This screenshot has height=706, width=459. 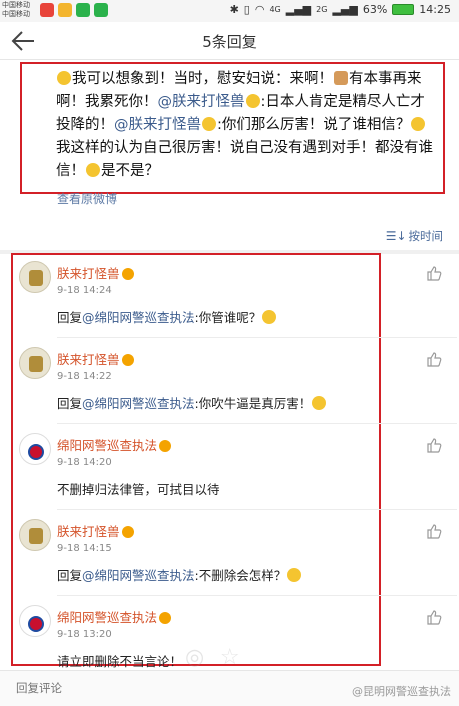 What do you see at coordinates (401, 691) in the screenshot?
I see `watermark-text: @昆明网警巡查执法` at bounding box center [401, 691].